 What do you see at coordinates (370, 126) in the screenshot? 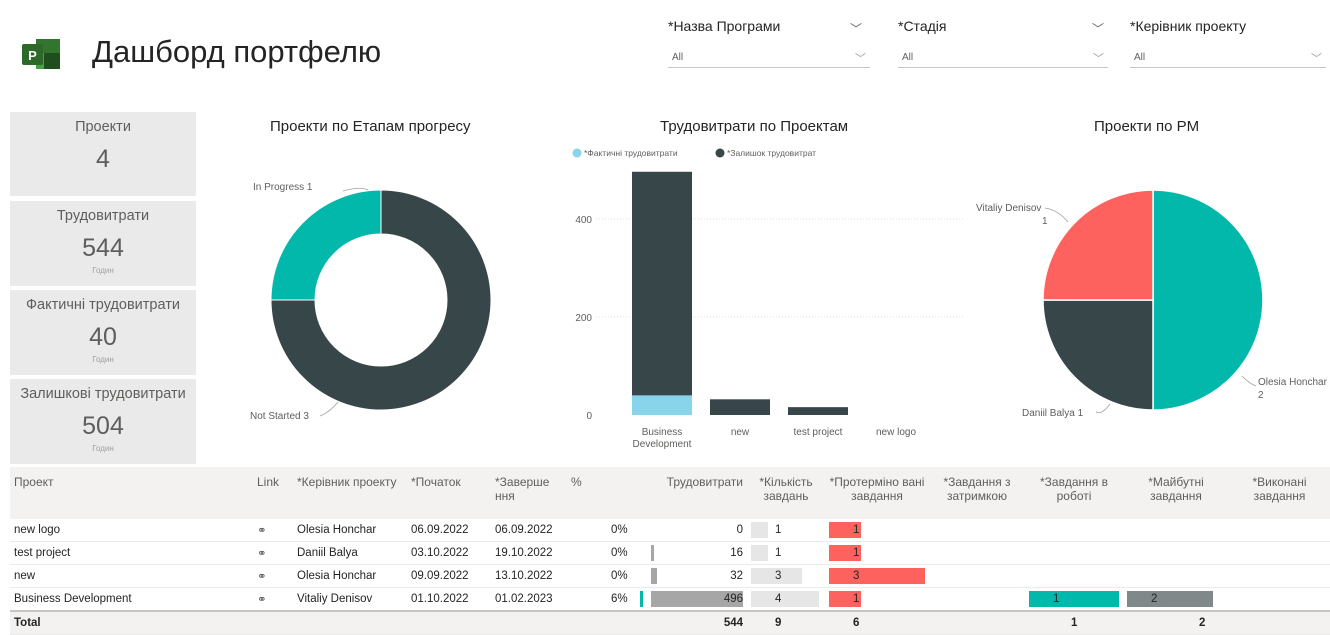
I see `chart-title-progress: Проекти по Етапам прогресу` at bounding box center [370, 126].